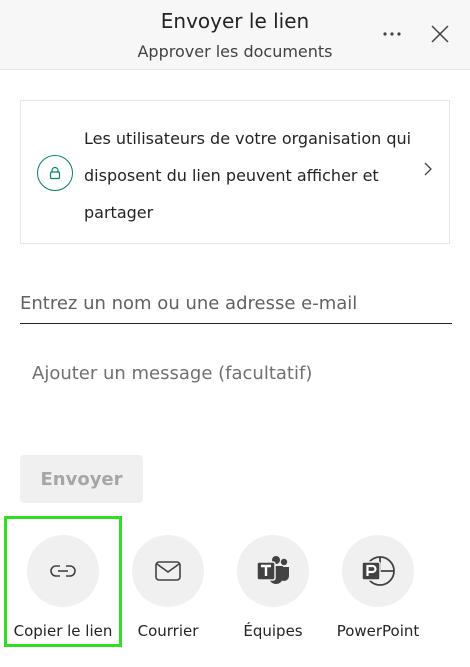  I want to click on more-options-button, so click(392, 34).